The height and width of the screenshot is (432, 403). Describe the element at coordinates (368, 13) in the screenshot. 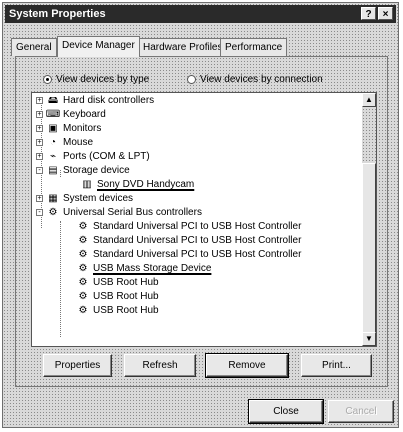

I see `help-button: ?` at that location.